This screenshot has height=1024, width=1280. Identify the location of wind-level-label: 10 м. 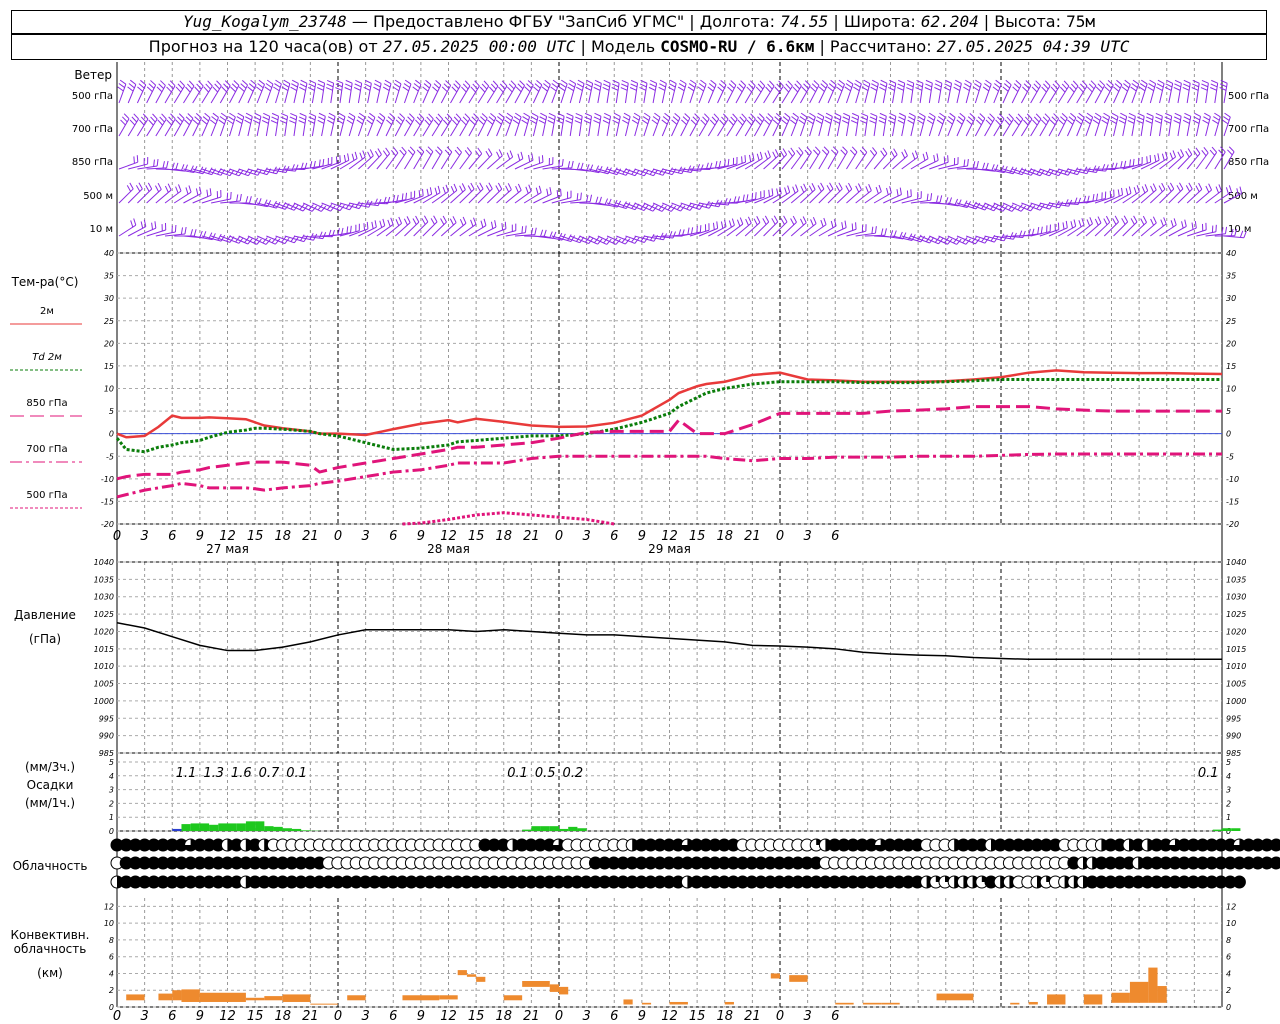
(101, 229).